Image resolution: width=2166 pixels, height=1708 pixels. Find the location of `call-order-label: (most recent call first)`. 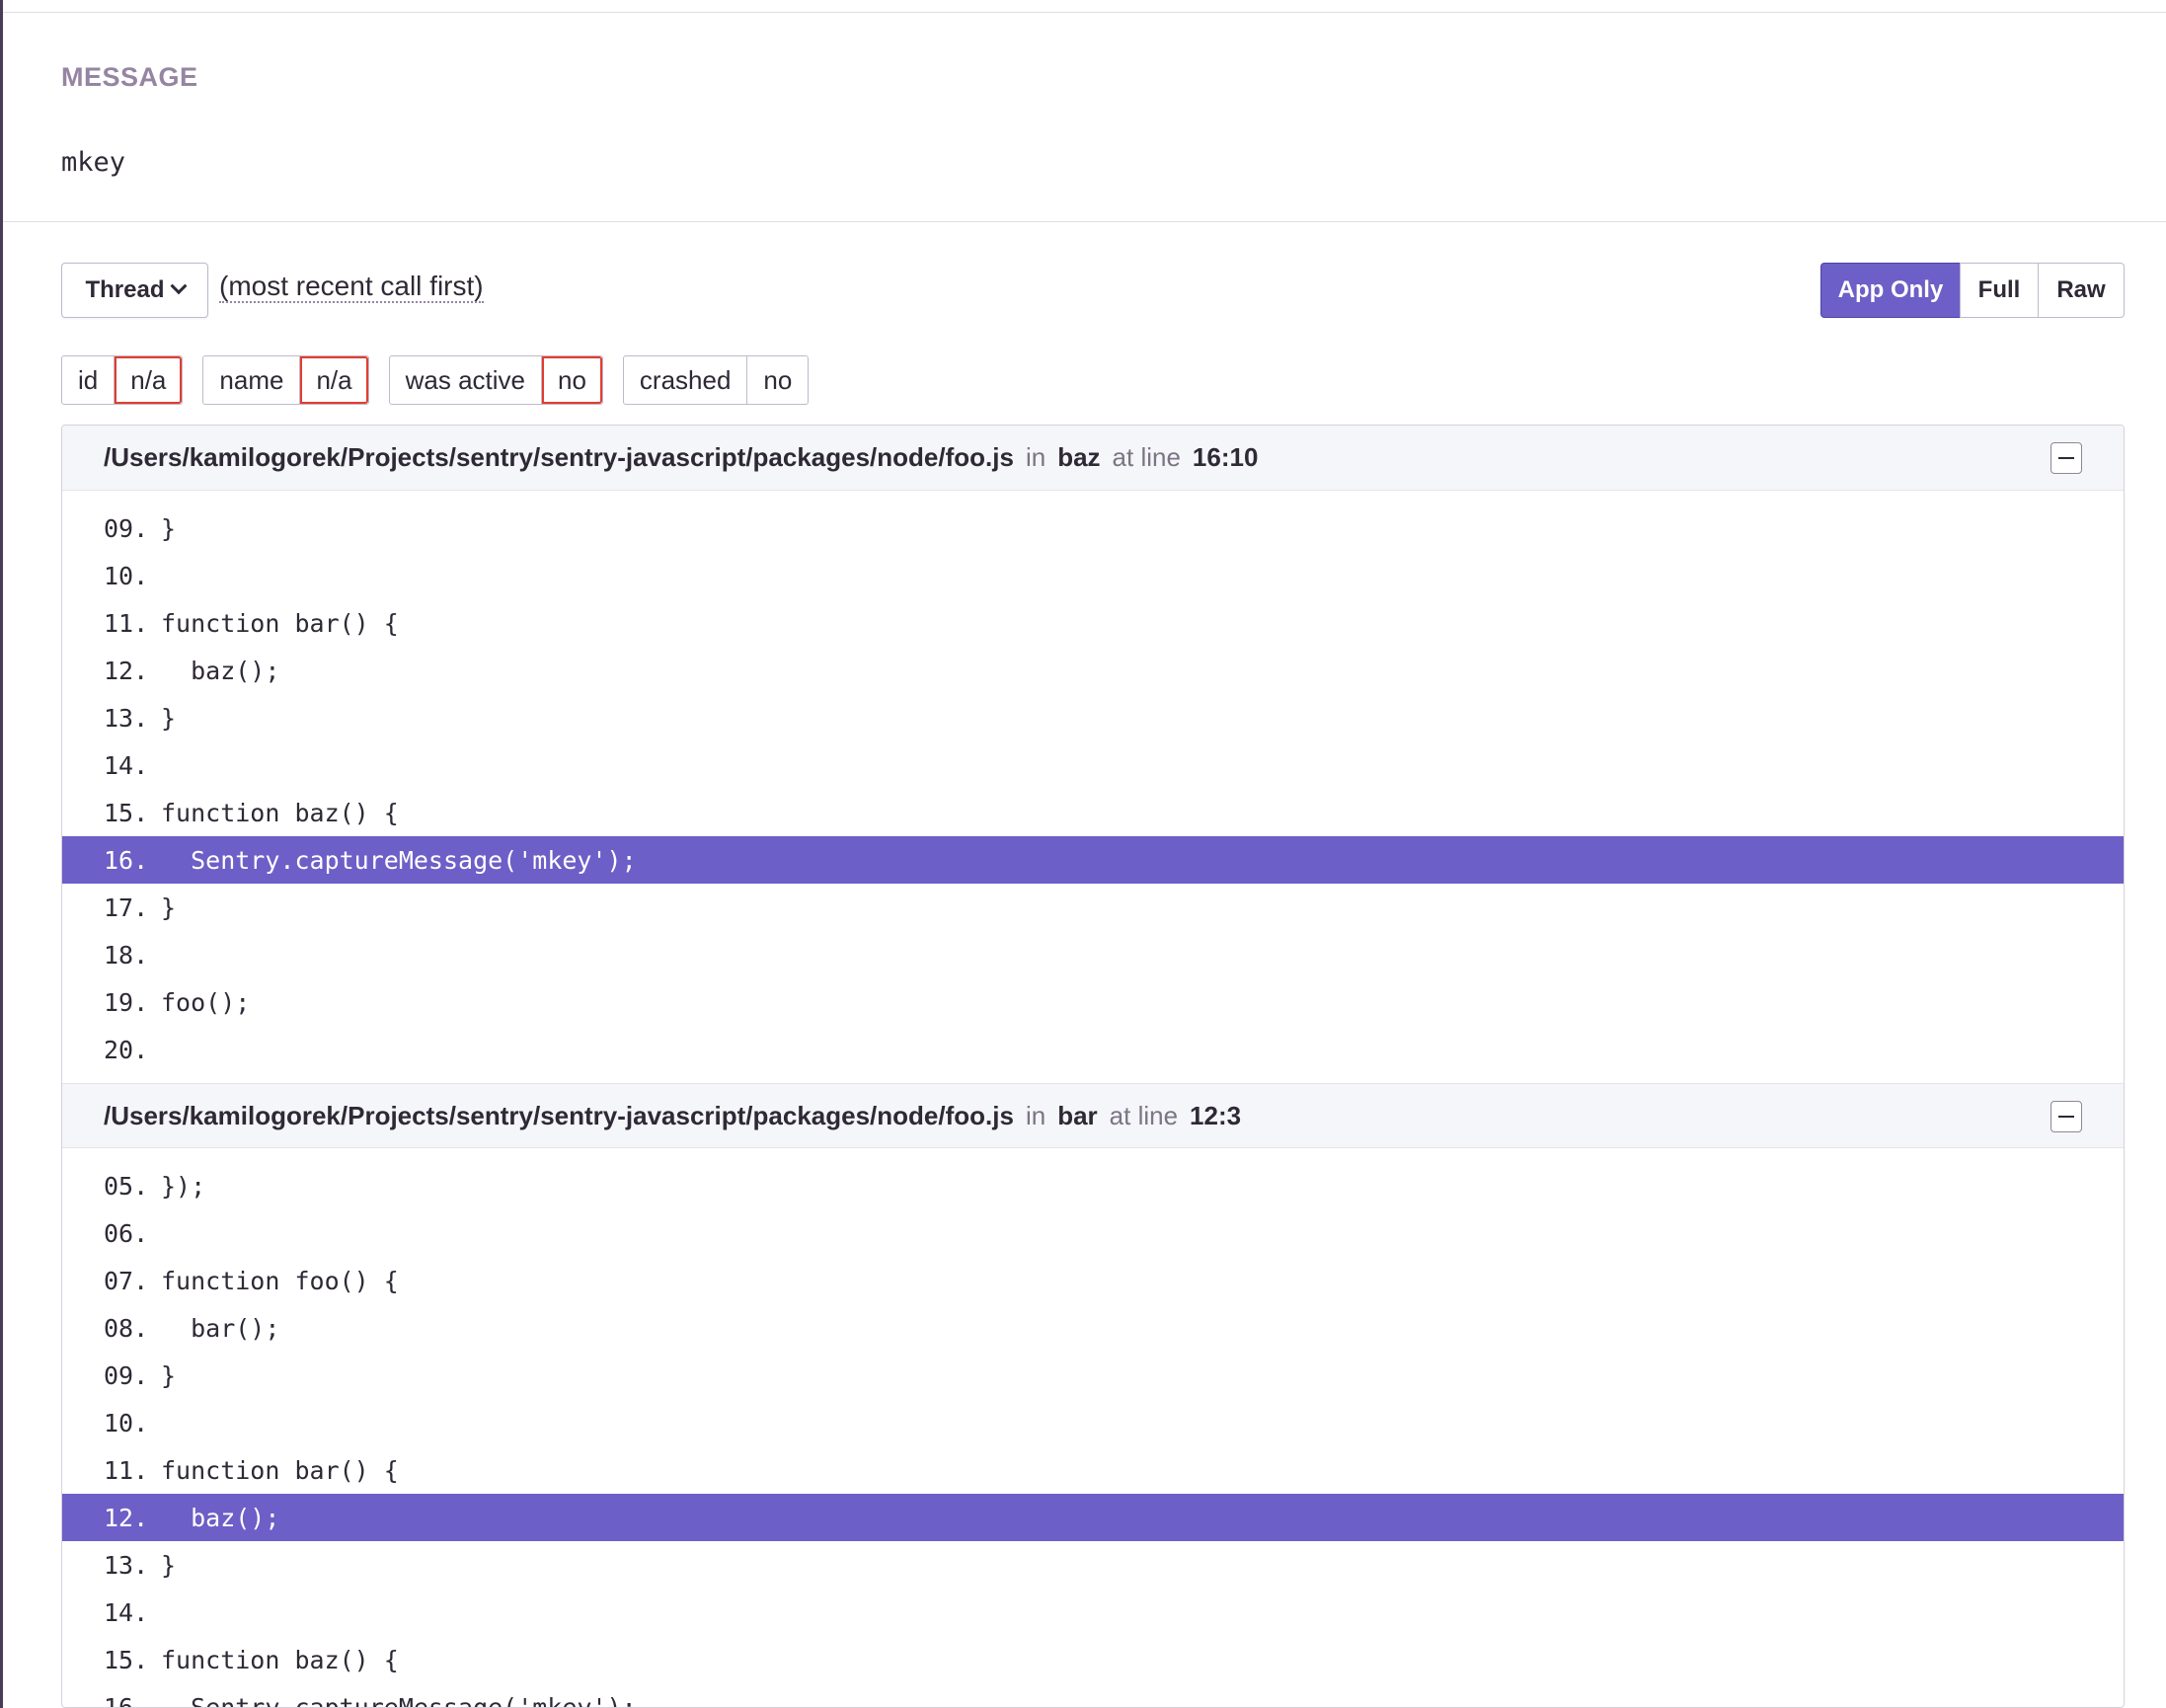

call-order-label: (most recent call first) is located at coordinates (352, 287).